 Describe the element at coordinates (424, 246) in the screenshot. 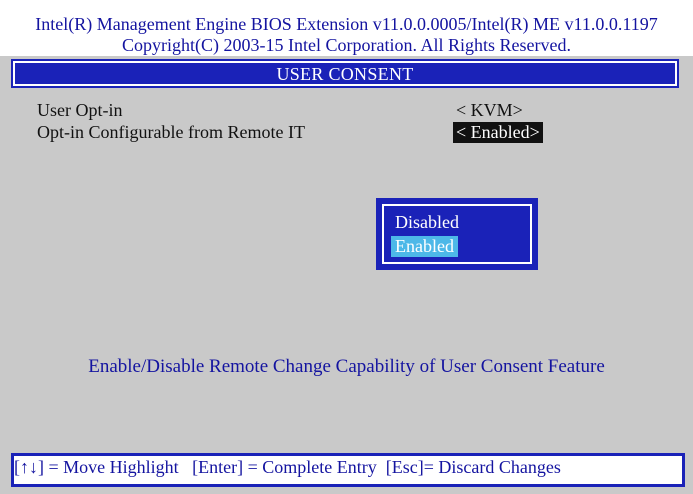

I see `option-enabled: Enabled` at that location.